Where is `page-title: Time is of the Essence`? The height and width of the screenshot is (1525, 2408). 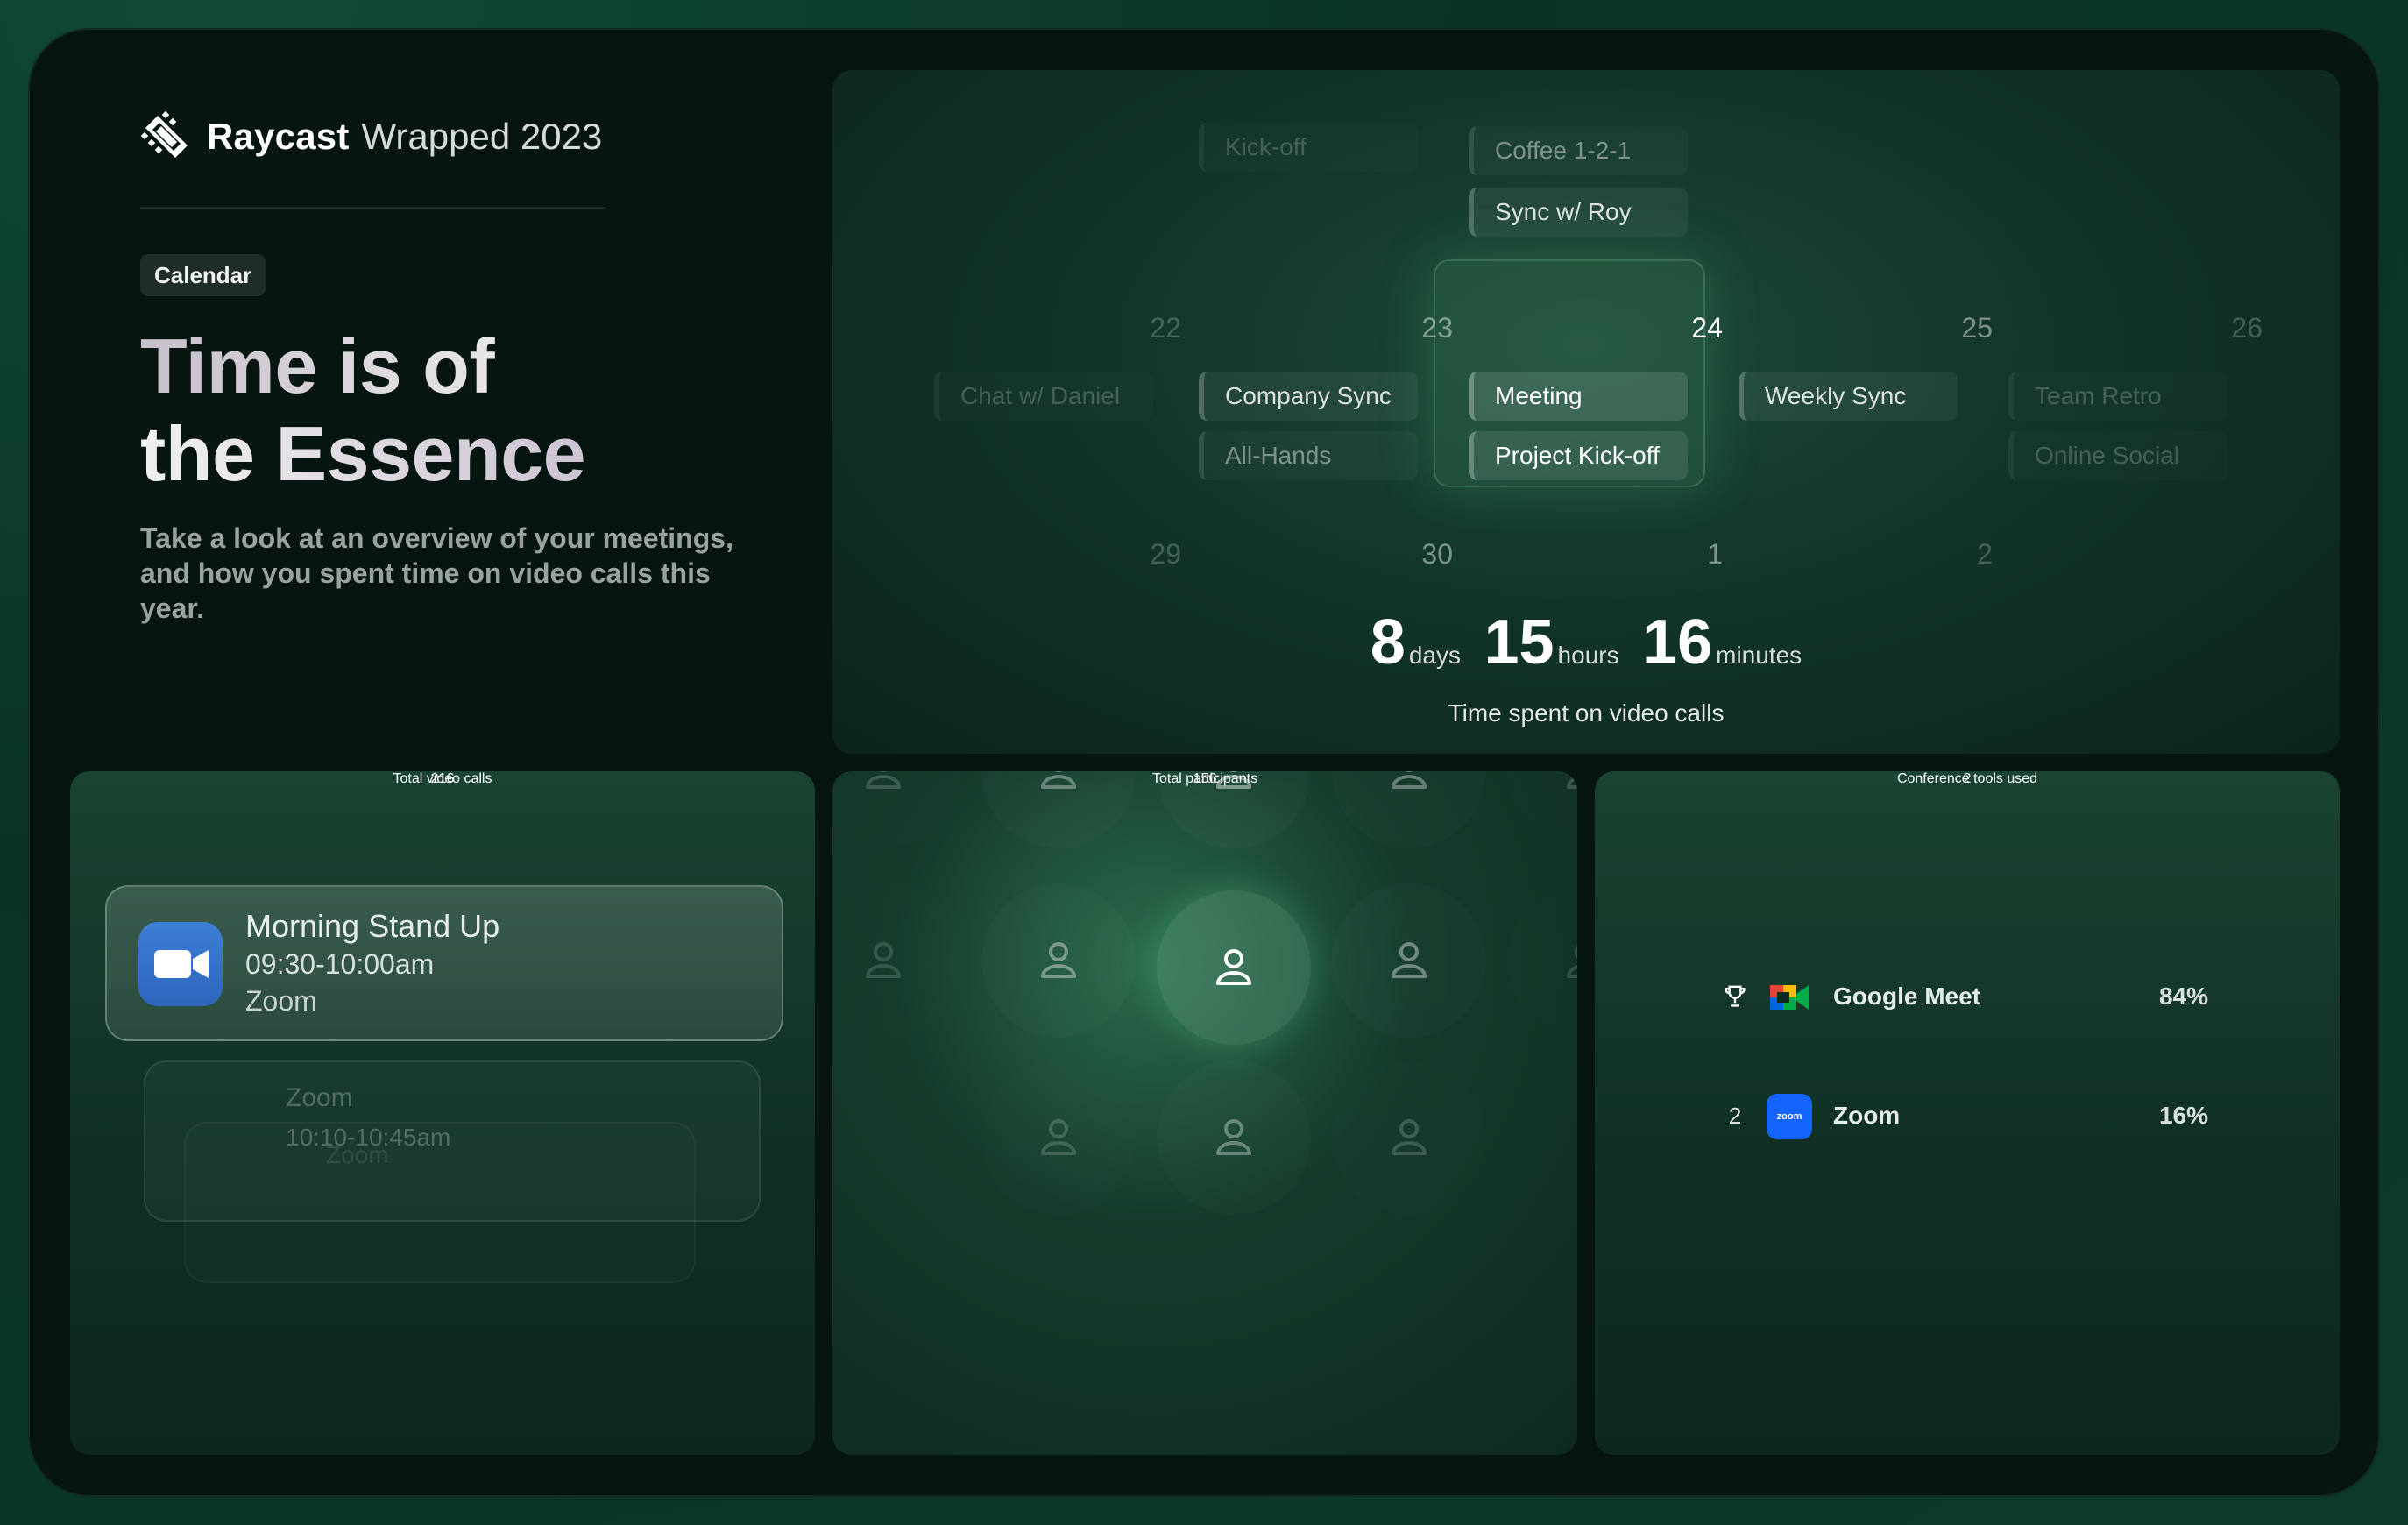
page-title: Time is of the Essence is located at coordinates (363, 410).